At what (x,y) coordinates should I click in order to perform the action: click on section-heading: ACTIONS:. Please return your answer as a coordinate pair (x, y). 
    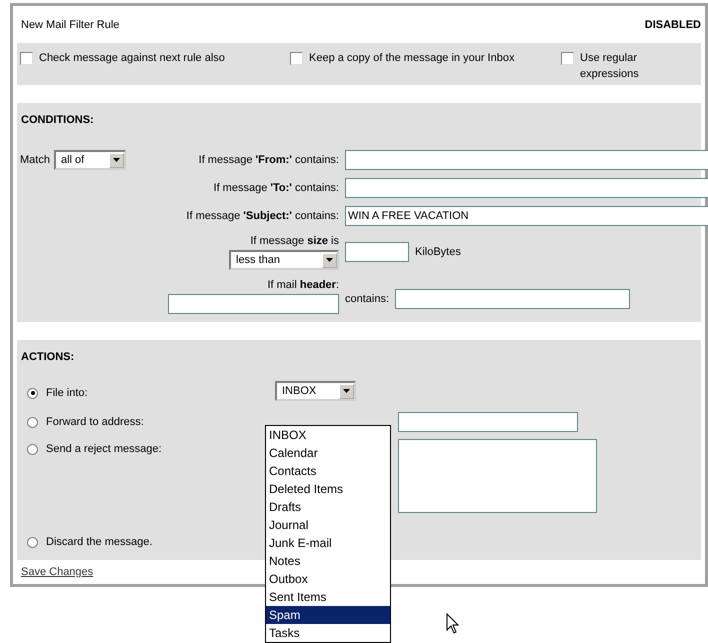
    Looking at the image, I should click on (48, 357).